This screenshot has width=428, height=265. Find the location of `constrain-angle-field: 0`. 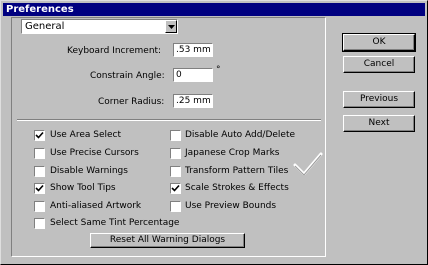

constrain-angle-field: 0 is located at coordinates (193, 75).